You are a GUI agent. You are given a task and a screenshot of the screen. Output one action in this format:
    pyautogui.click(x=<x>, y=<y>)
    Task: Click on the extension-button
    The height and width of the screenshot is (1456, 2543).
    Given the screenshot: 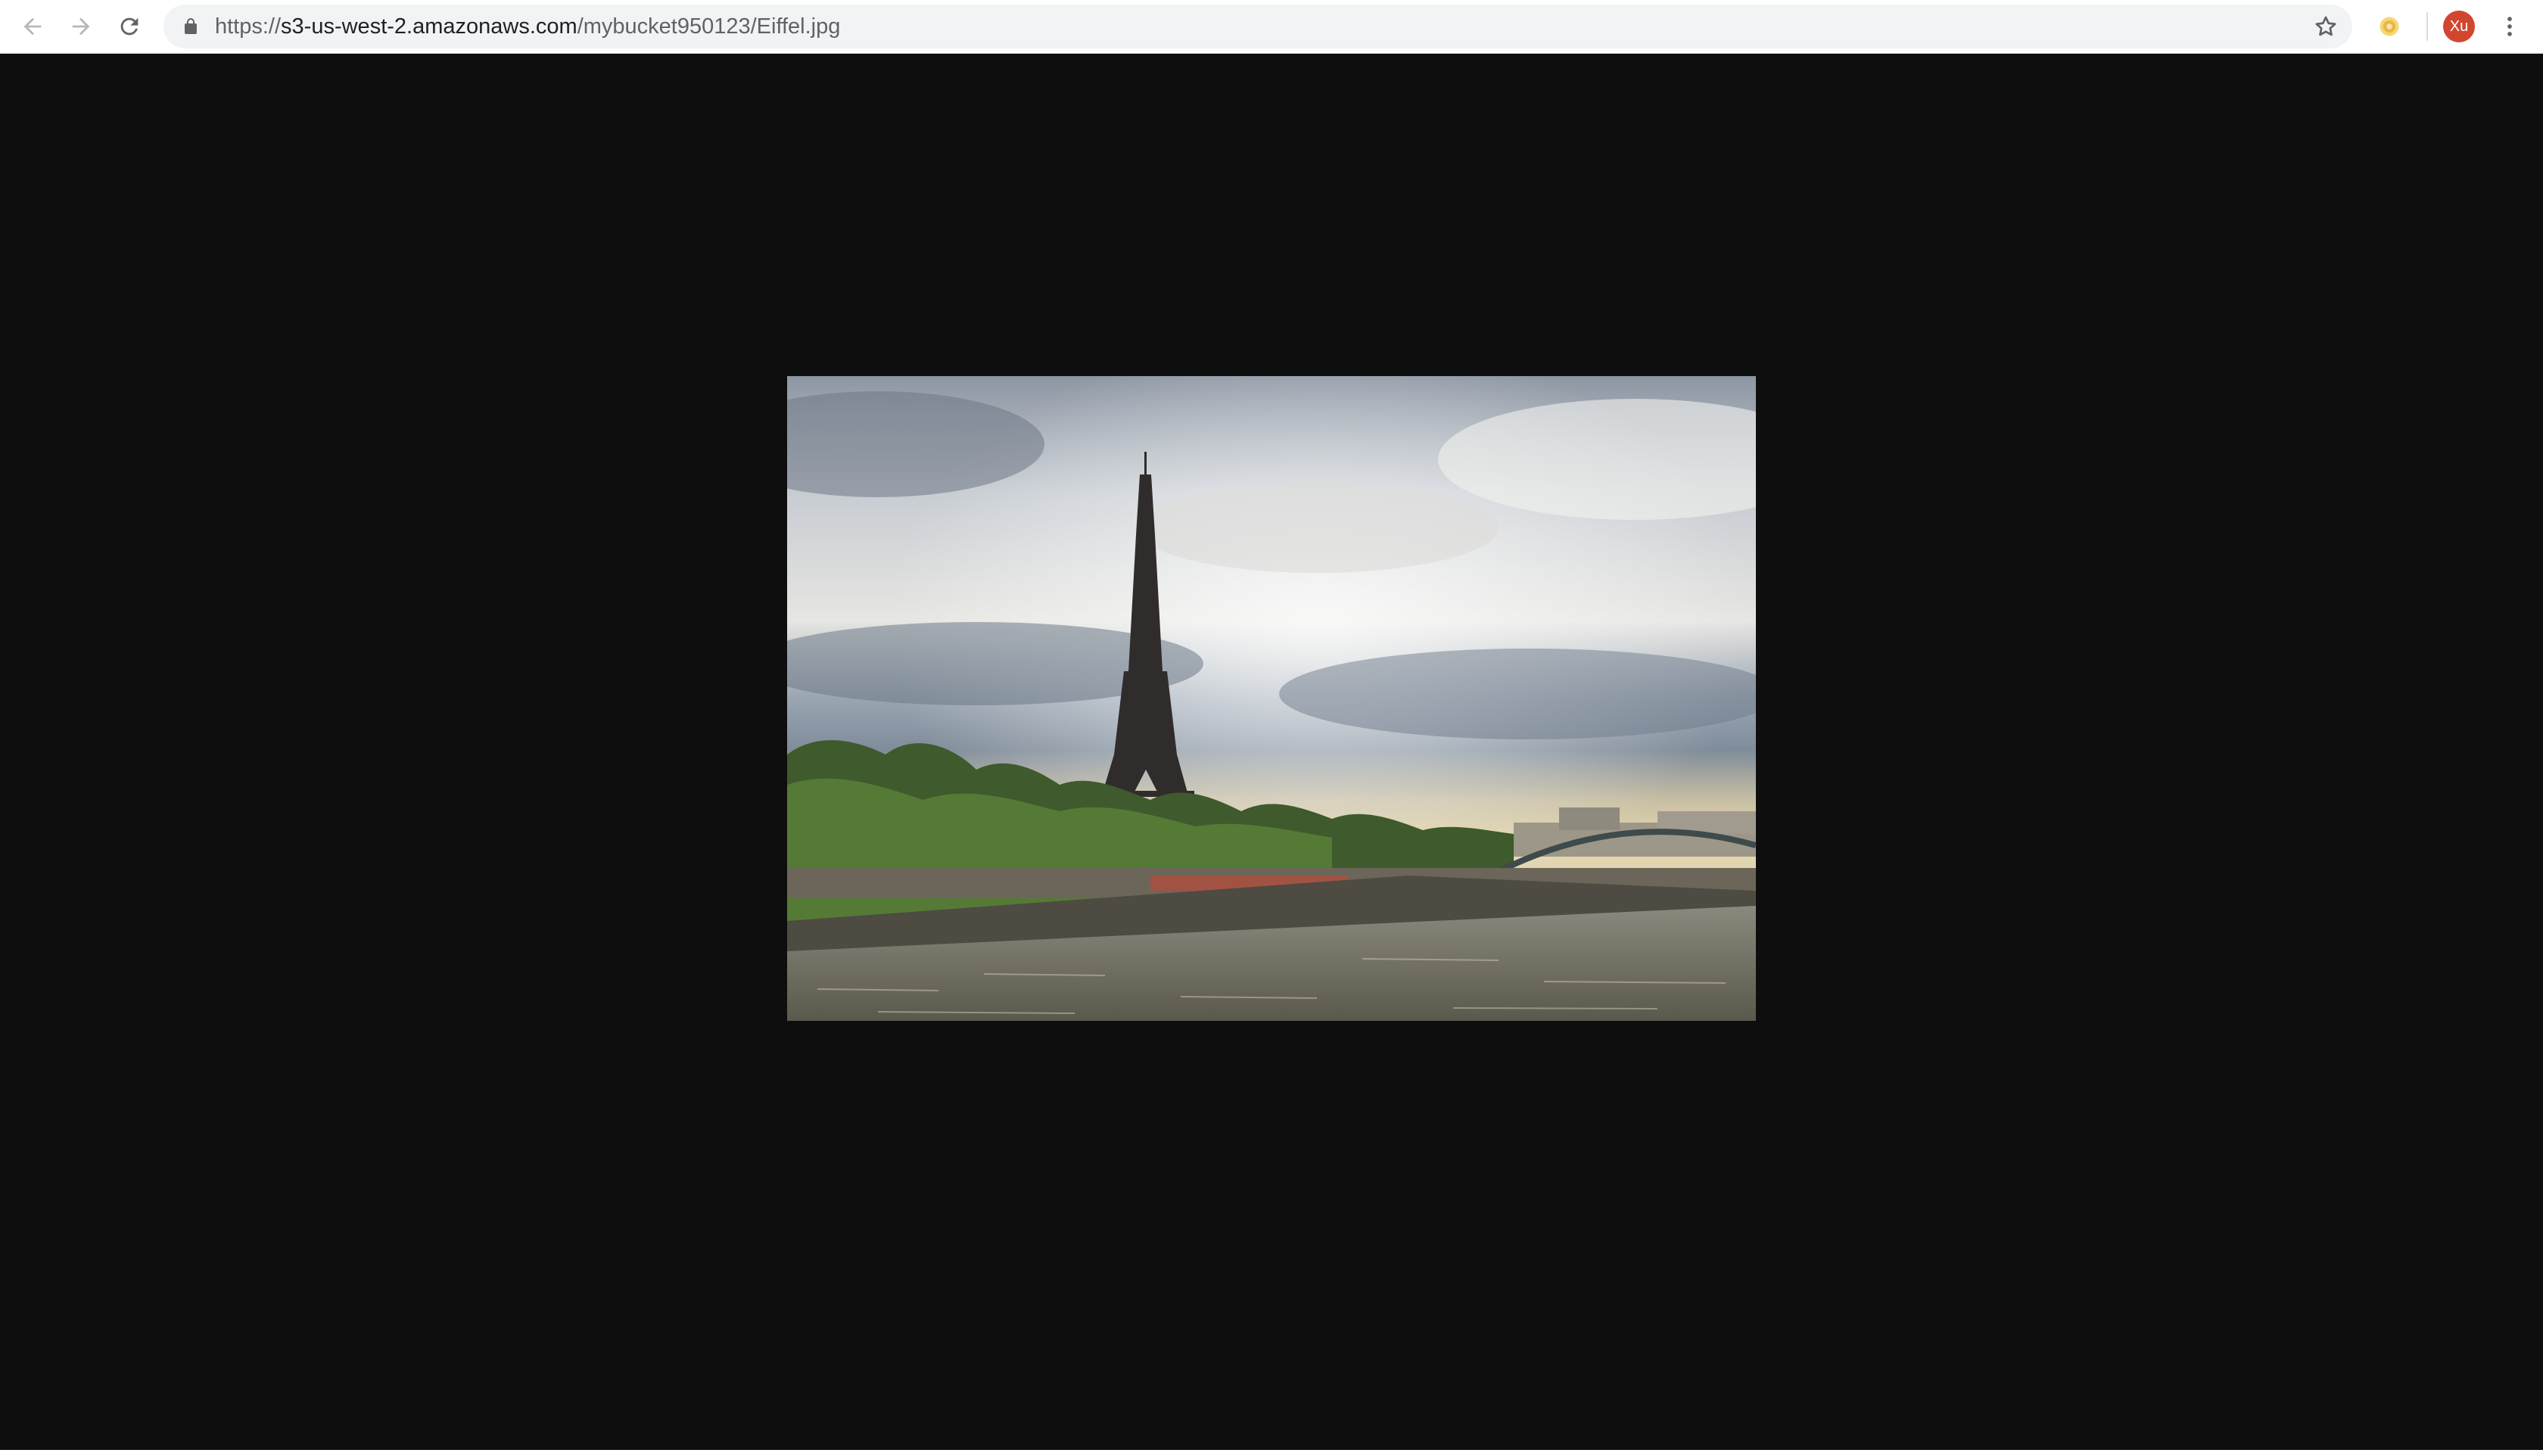 What is the action you would take?
    pyautogui.click(x=2389, y=26)
    